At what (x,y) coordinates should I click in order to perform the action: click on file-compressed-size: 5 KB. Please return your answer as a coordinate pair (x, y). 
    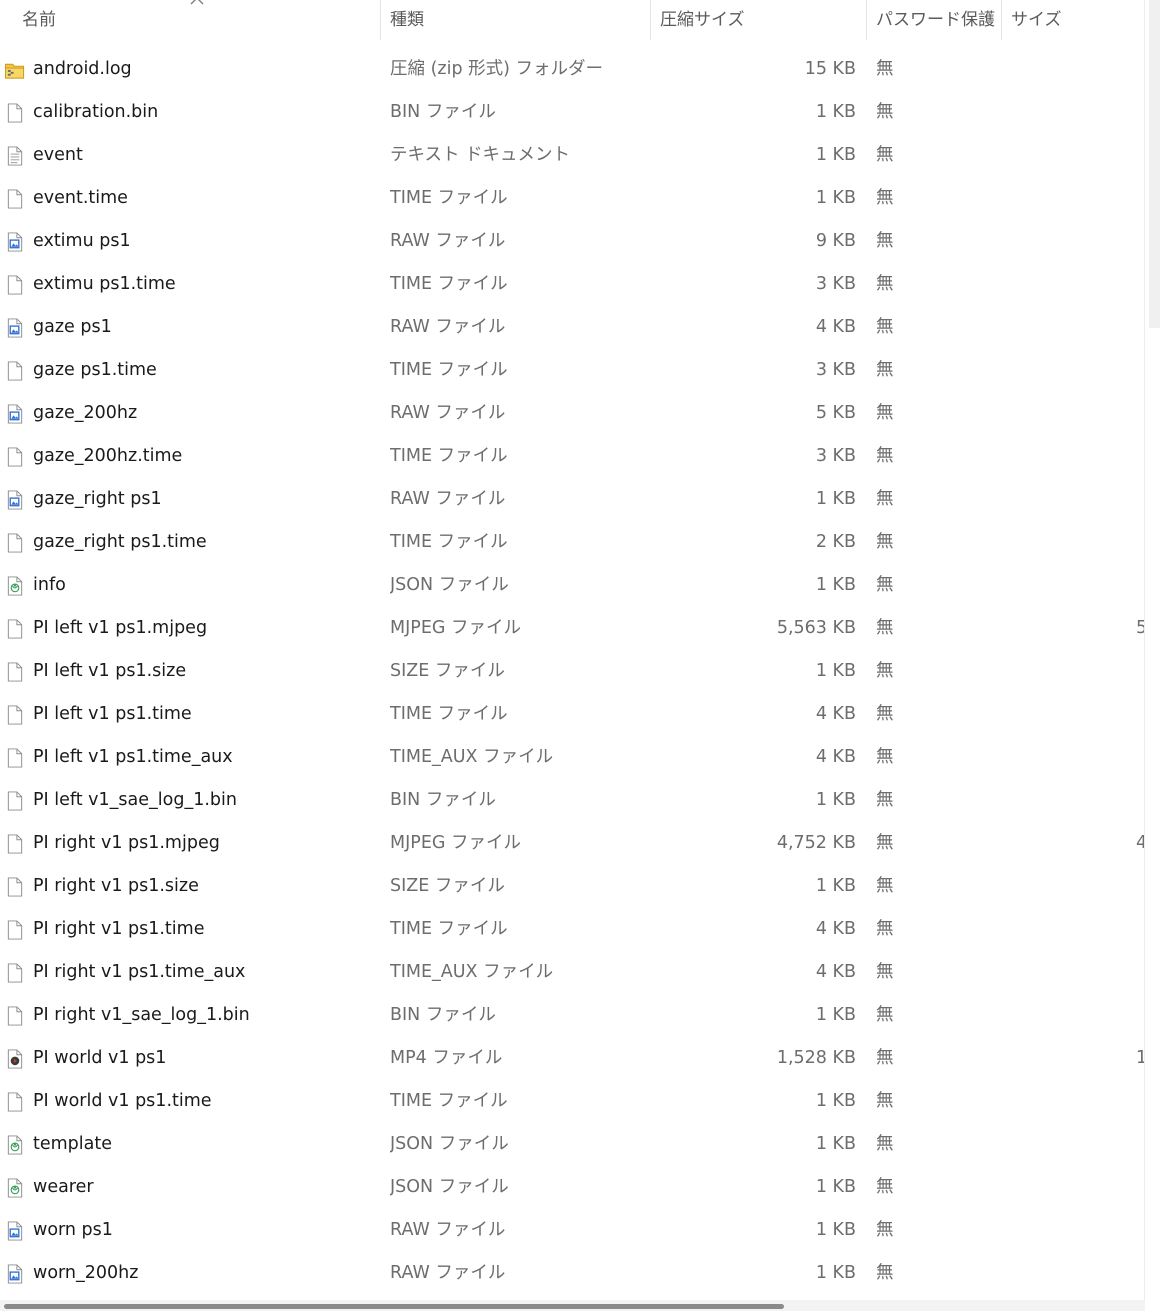
    Looking at the image, I should click on (835, 413).